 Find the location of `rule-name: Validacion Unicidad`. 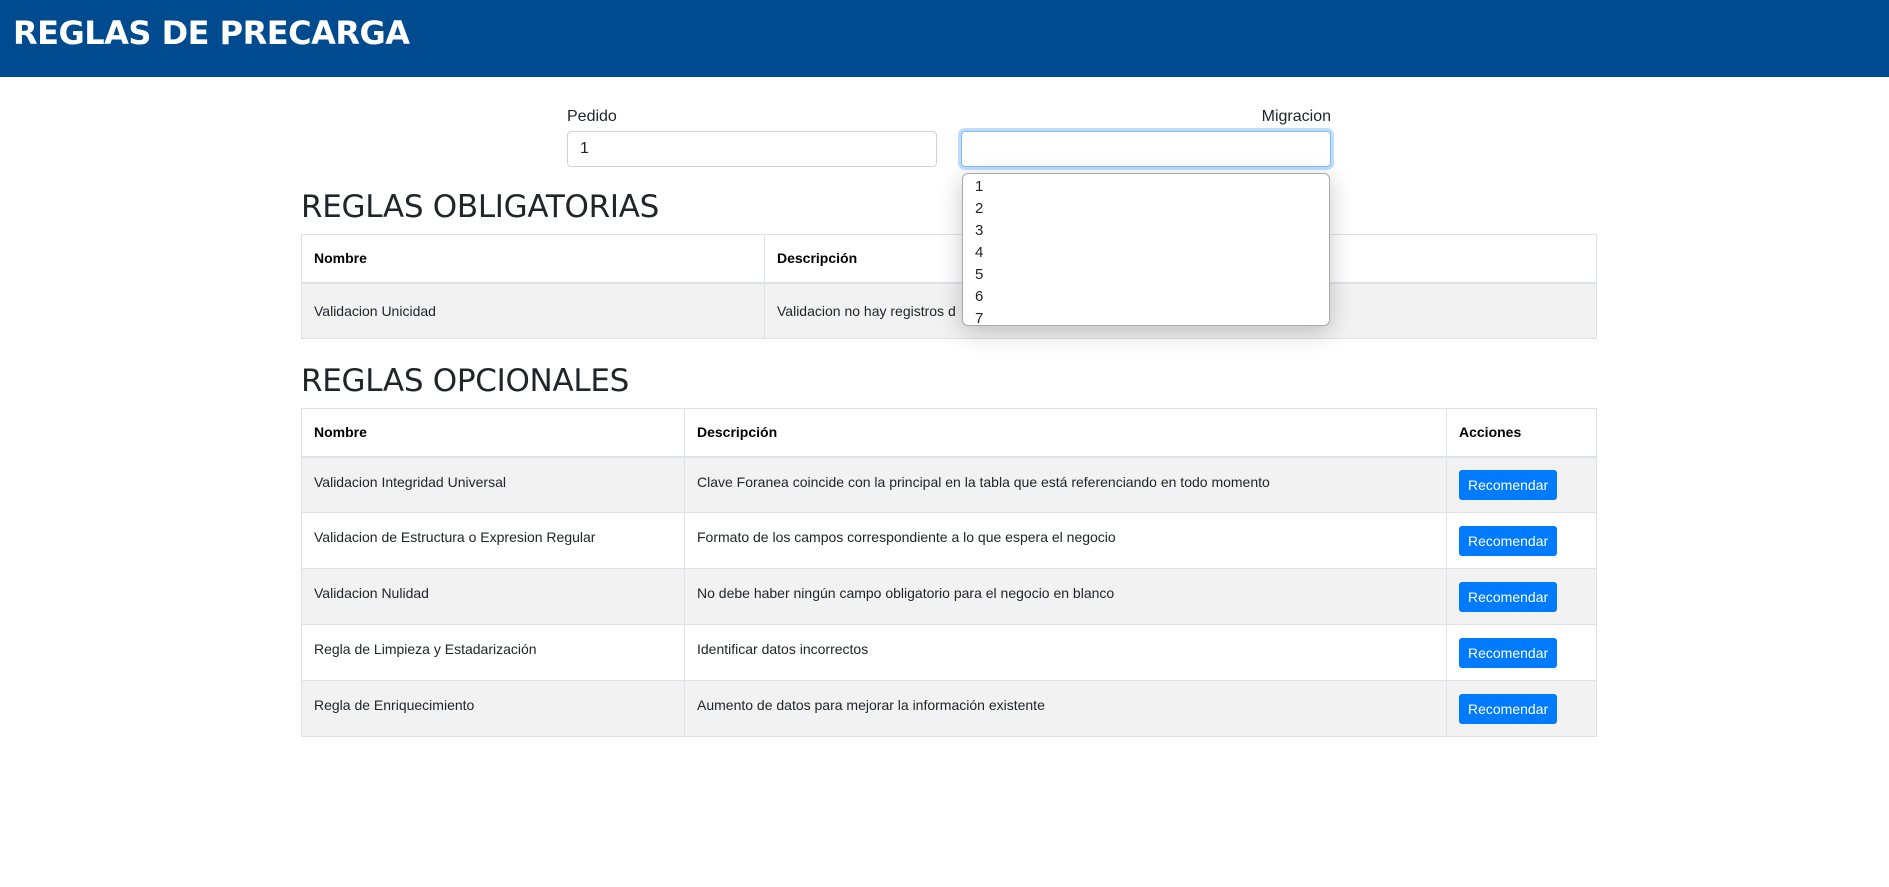

rule-name: Validacion Unicidad is located at coordinates (533, 310).